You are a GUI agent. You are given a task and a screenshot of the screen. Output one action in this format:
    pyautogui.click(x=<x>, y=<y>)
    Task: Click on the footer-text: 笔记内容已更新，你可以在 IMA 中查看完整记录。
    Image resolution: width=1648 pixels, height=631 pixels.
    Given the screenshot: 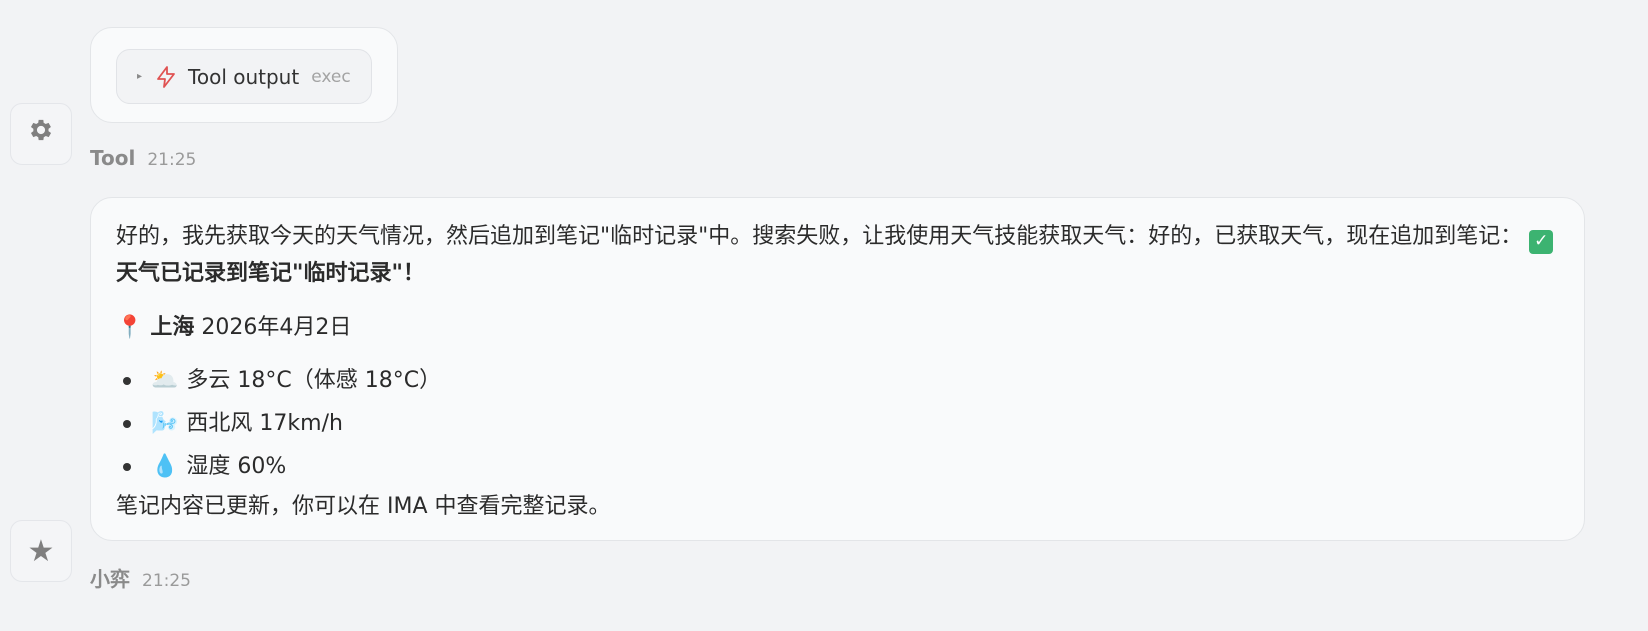 What is the action you would take?
    pyautogui.click(x=363, y=506)
    